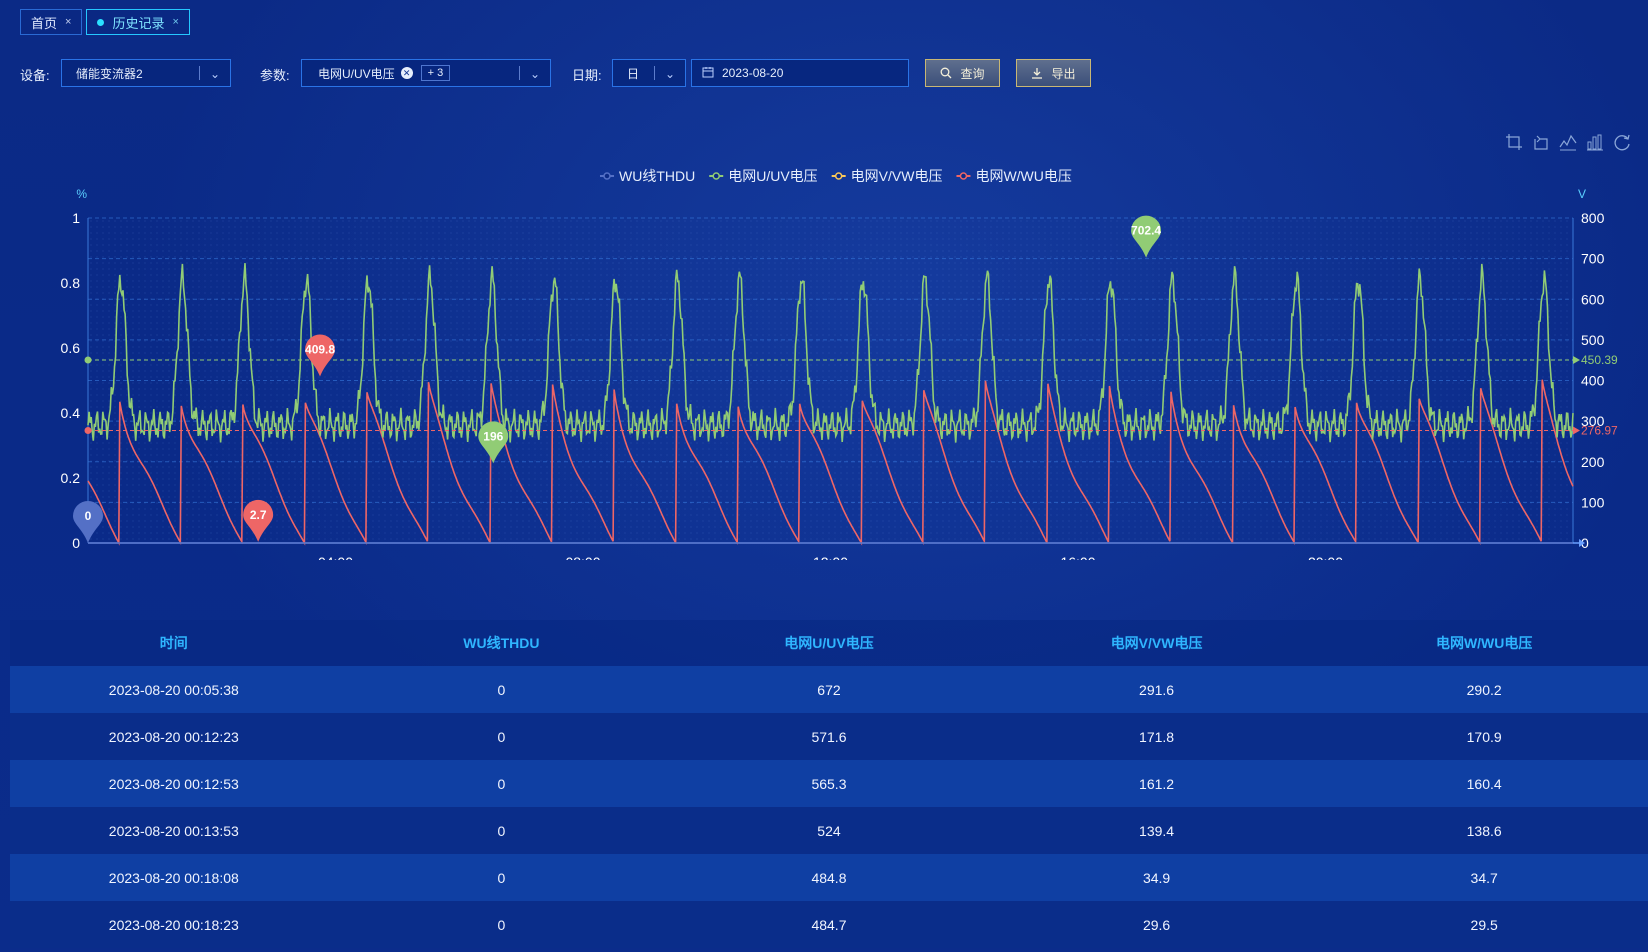  Describe the element at coordinates (1484, 830) in the screenshot. I see `cell-w: 138.6` at that location.